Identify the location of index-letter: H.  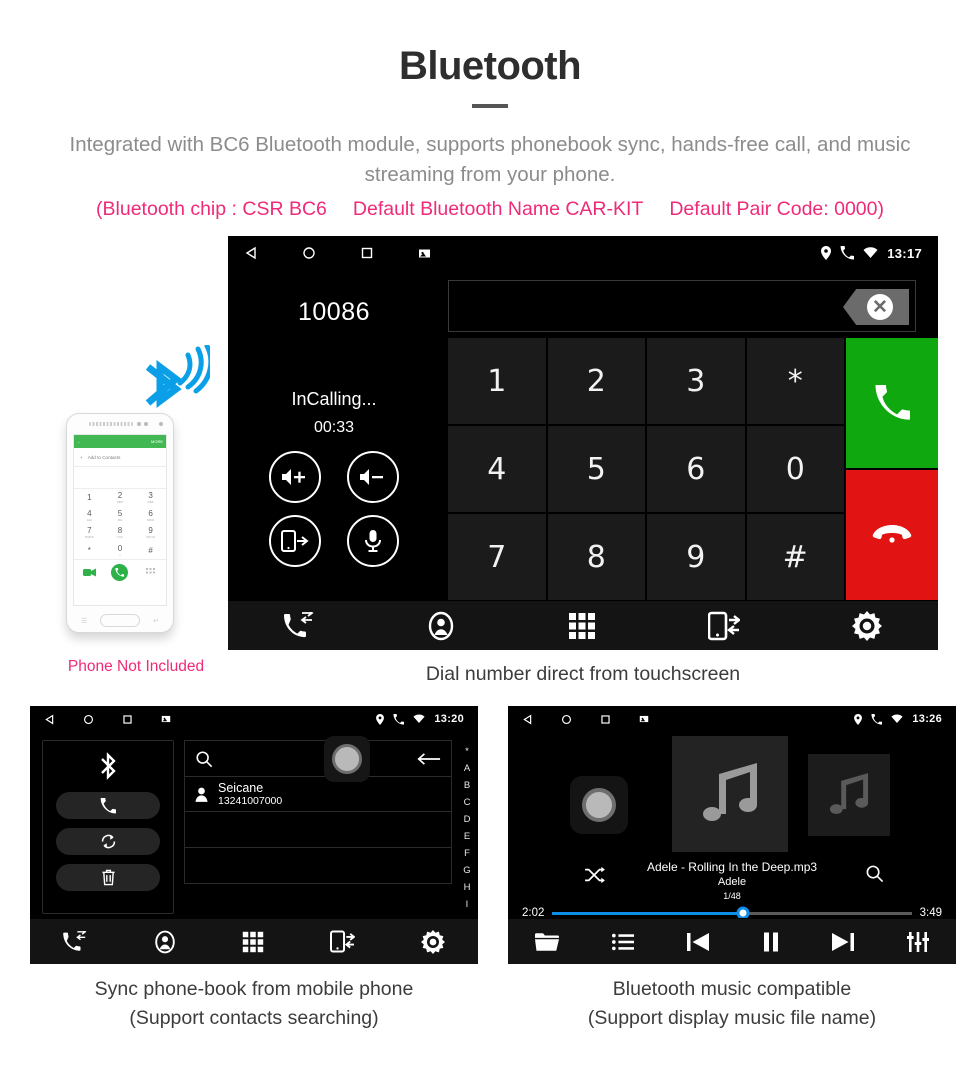
(467, 887).